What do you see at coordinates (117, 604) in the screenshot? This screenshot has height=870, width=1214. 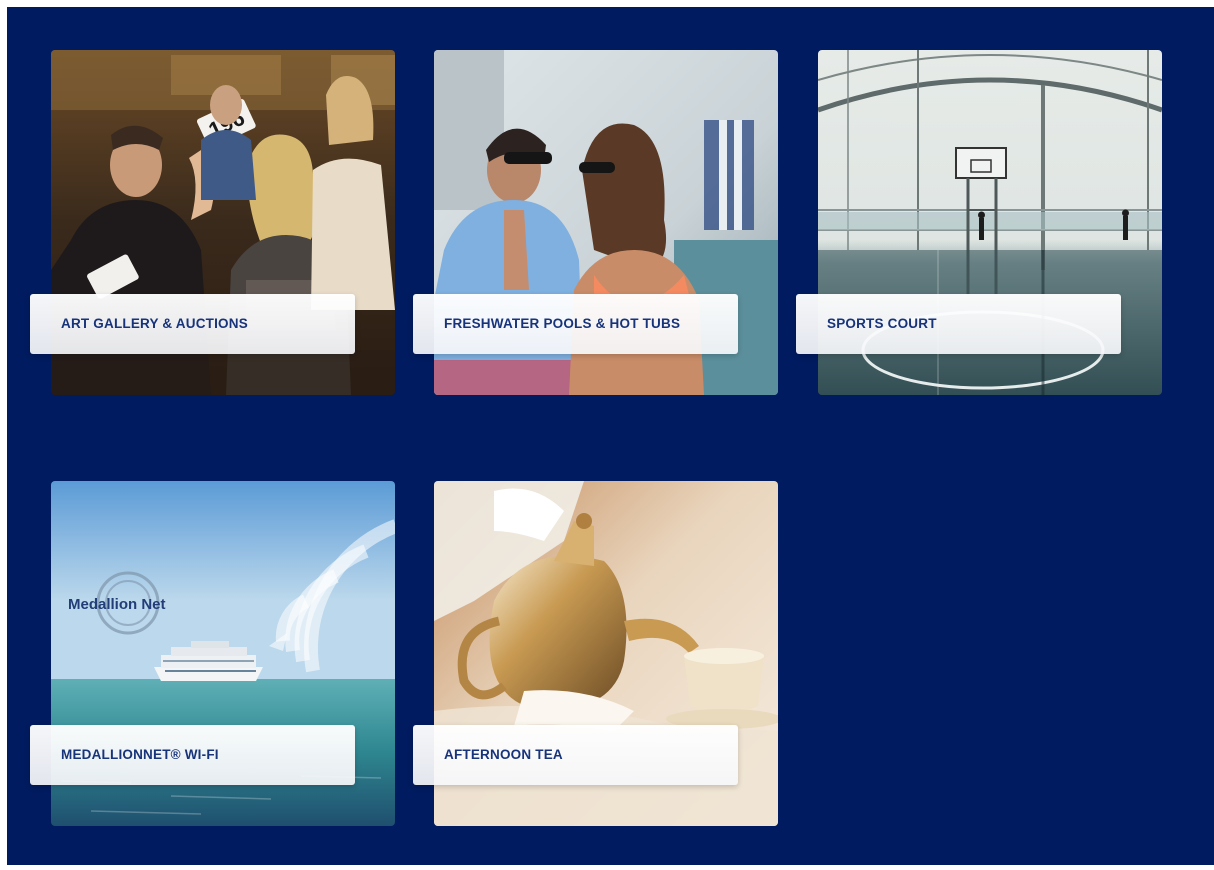 I see `medallion-net-logo-text: Medallion Net` at bounding box center [117, 604].